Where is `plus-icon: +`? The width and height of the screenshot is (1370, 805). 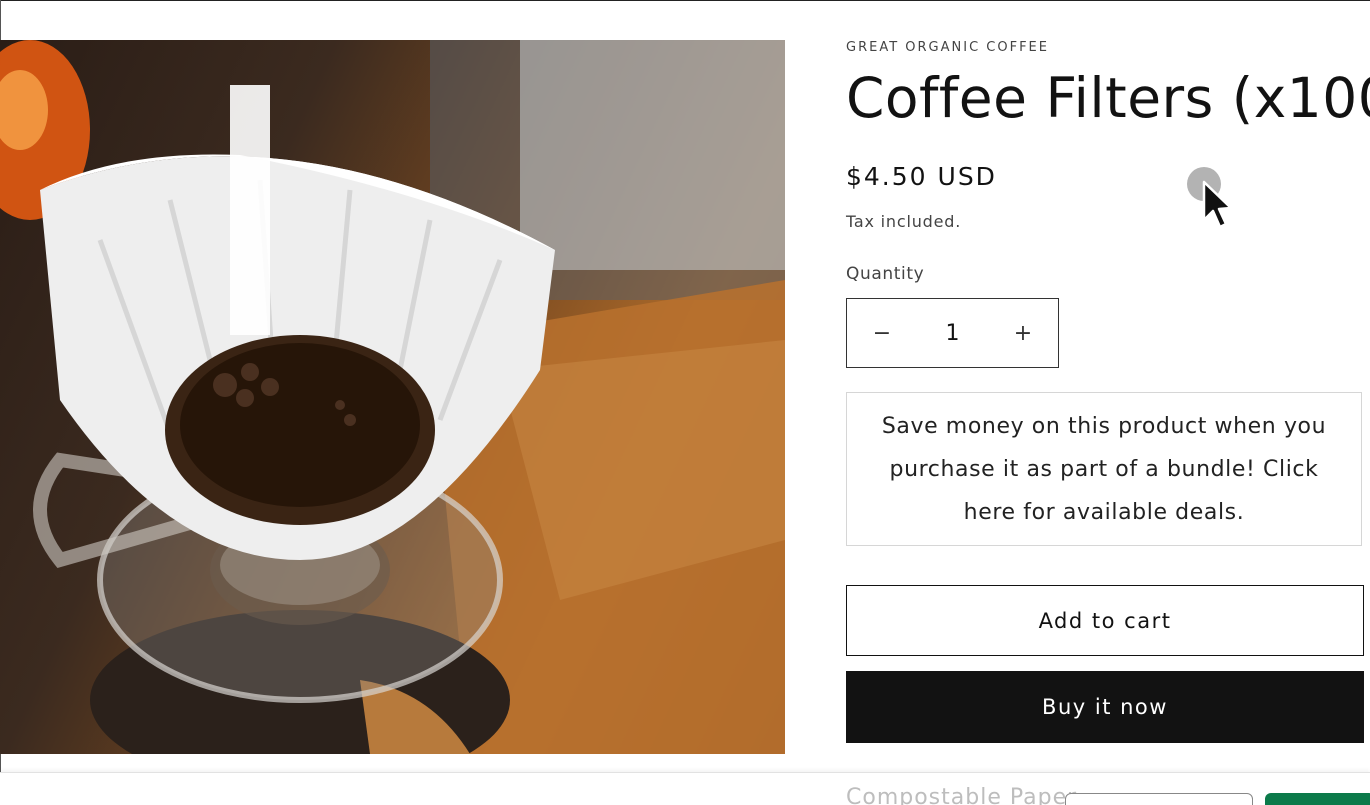
plus-icon: + is located at coordinates (1023, 333).